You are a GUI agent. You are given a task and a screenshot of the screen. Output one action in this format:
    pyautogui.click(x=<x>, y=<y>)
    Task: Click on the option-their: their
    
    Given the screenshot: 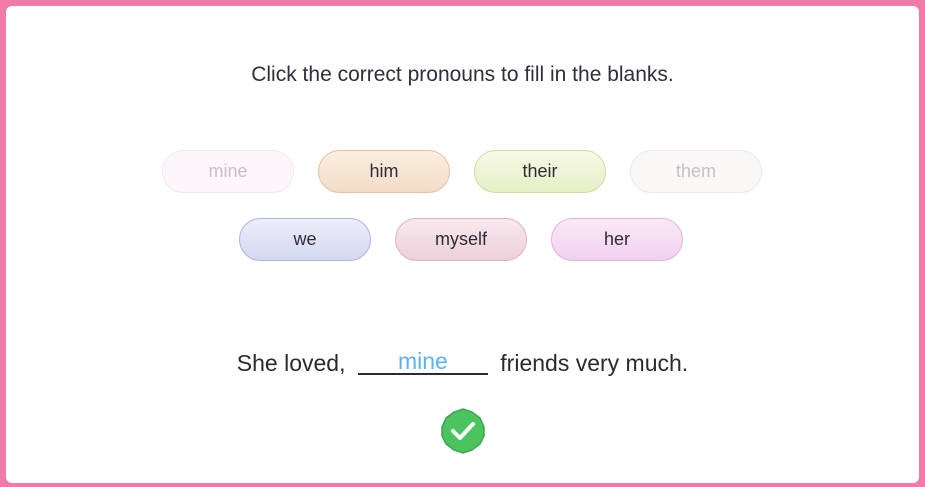 What is the action you would take?
    pyautogui.click(x=540, y=171)
    